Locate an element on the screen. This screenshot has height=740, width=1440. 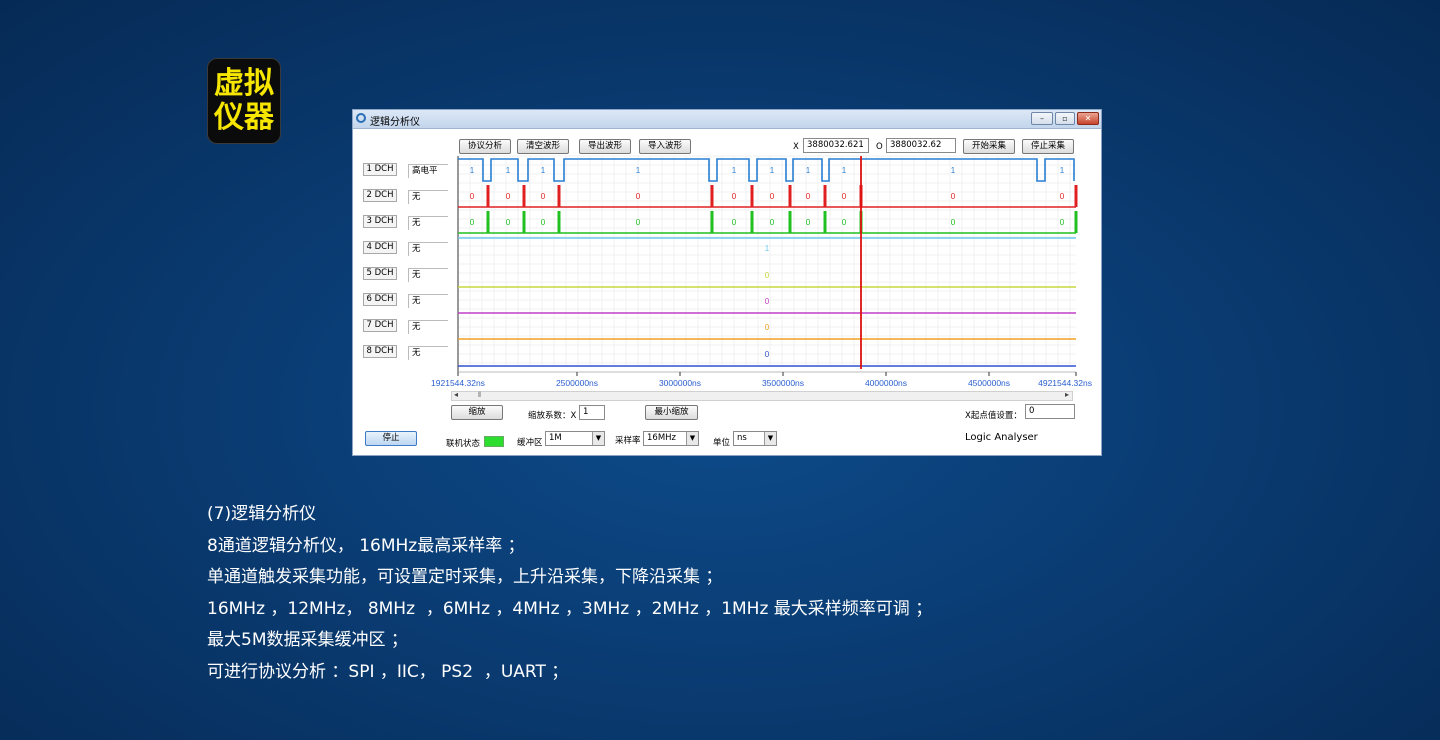
stop-button: 停止 is located at coordinates (391, 438).